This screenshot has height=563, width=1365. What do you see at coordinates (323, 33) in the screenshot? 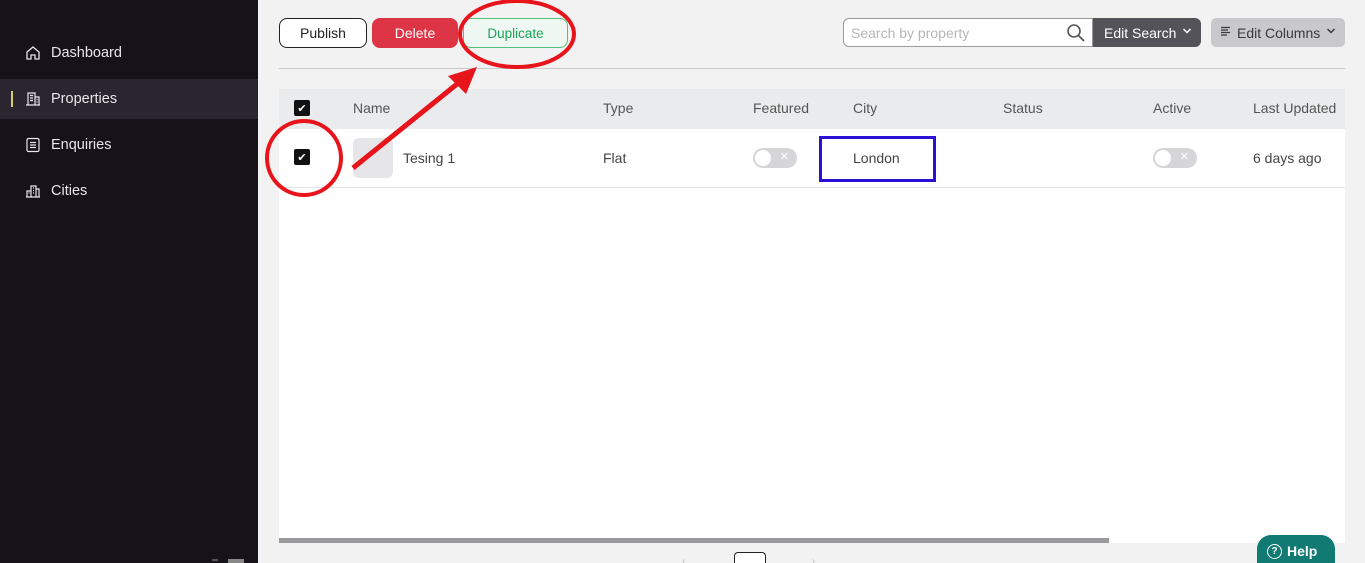
I see `publish-button: Publish` at bounding box center [323, 33].